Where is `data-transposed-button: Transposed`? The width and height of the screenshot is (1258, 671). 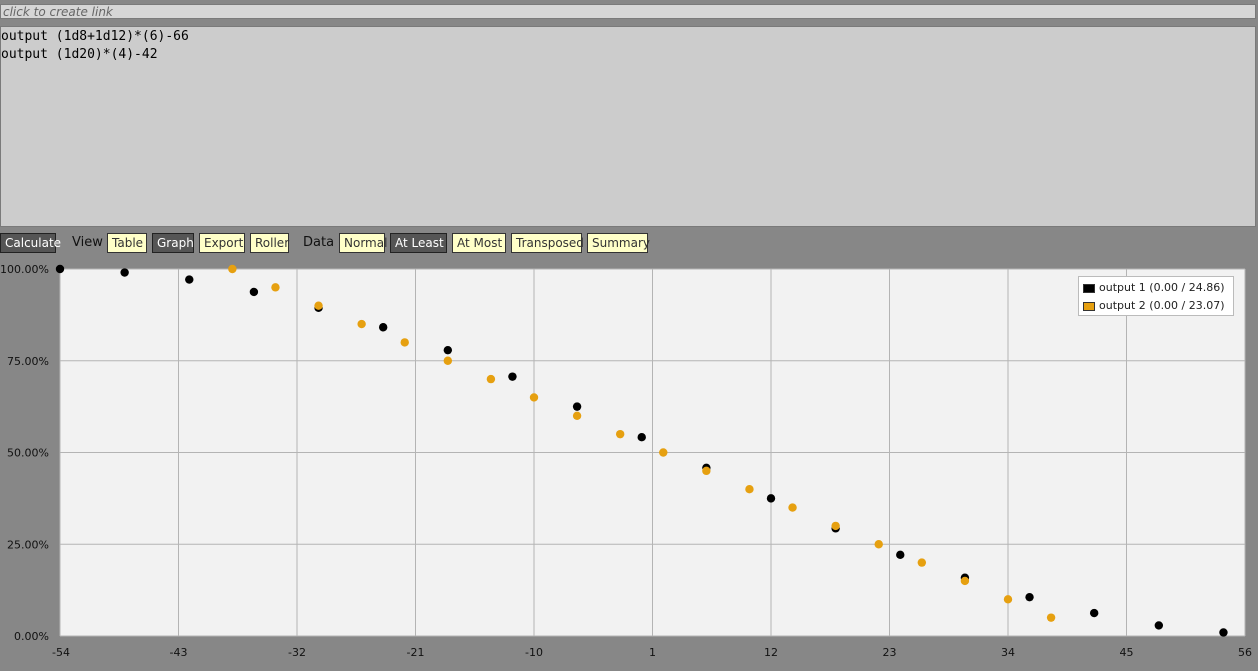 data-transposed-button: Transposed is located at coordinates (547, 243).